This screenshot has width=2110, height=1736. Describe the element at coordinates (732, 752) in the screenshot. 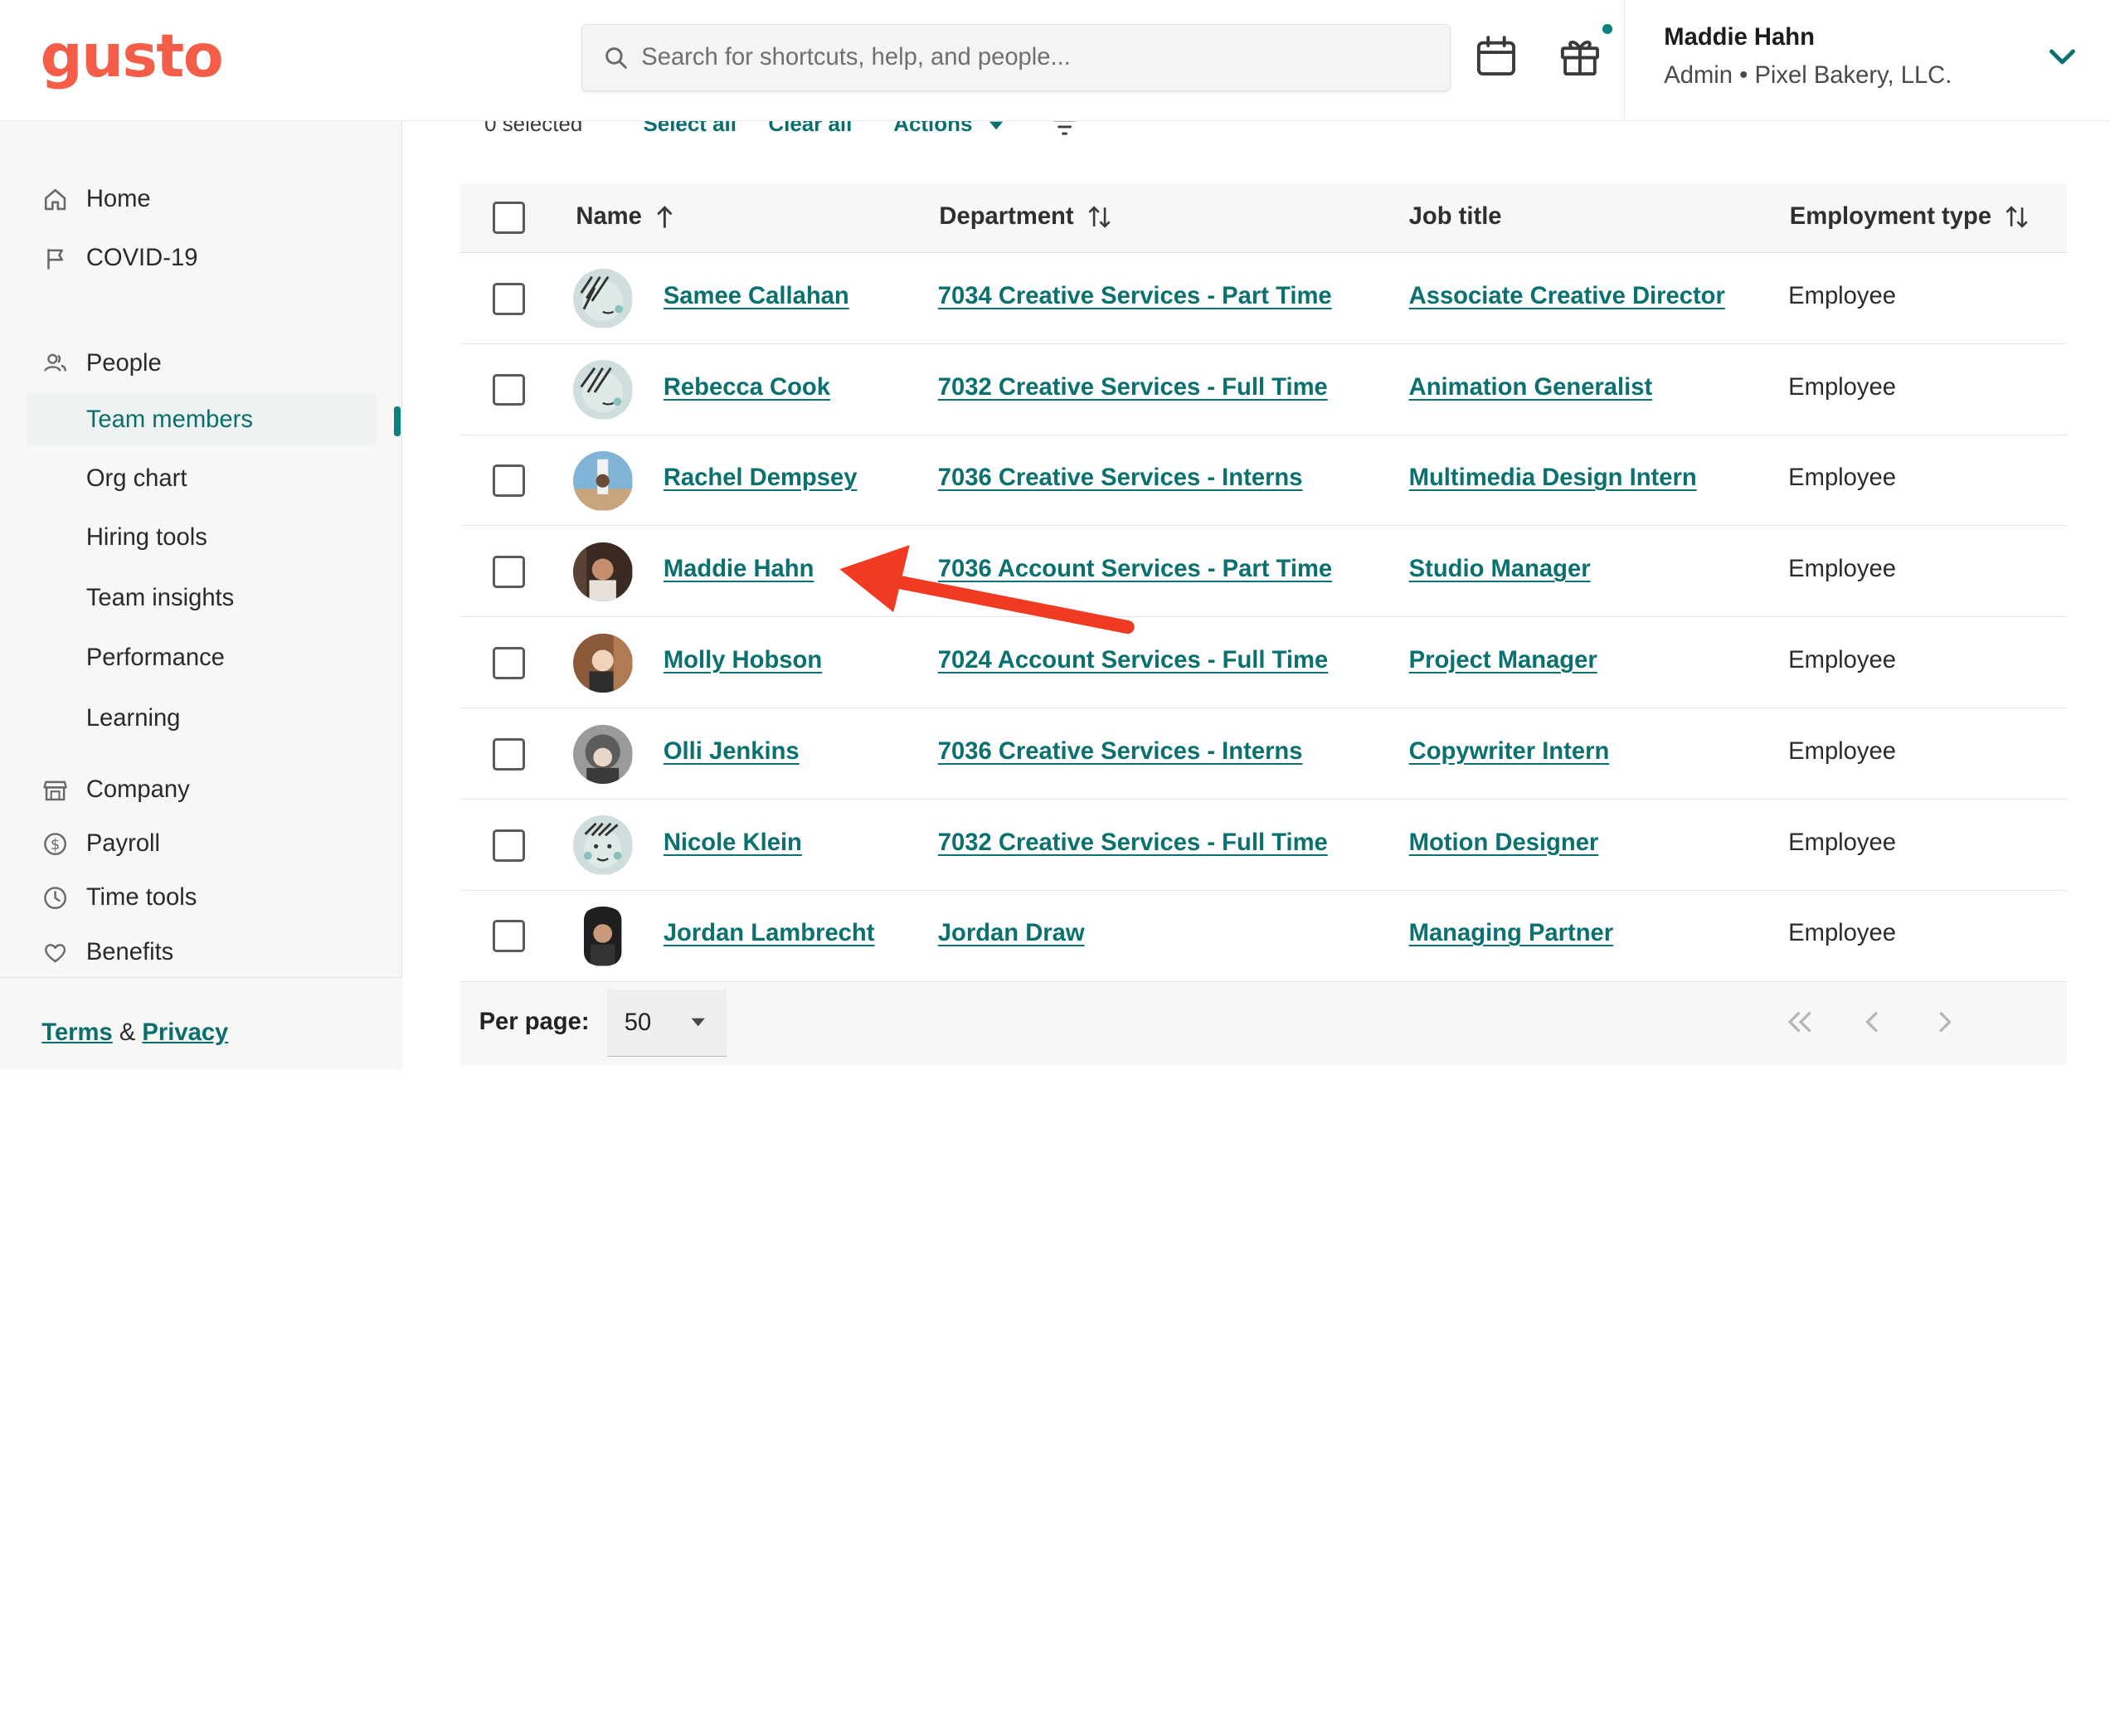

I see `employee-name-link: Olli Jenkins` at that location.